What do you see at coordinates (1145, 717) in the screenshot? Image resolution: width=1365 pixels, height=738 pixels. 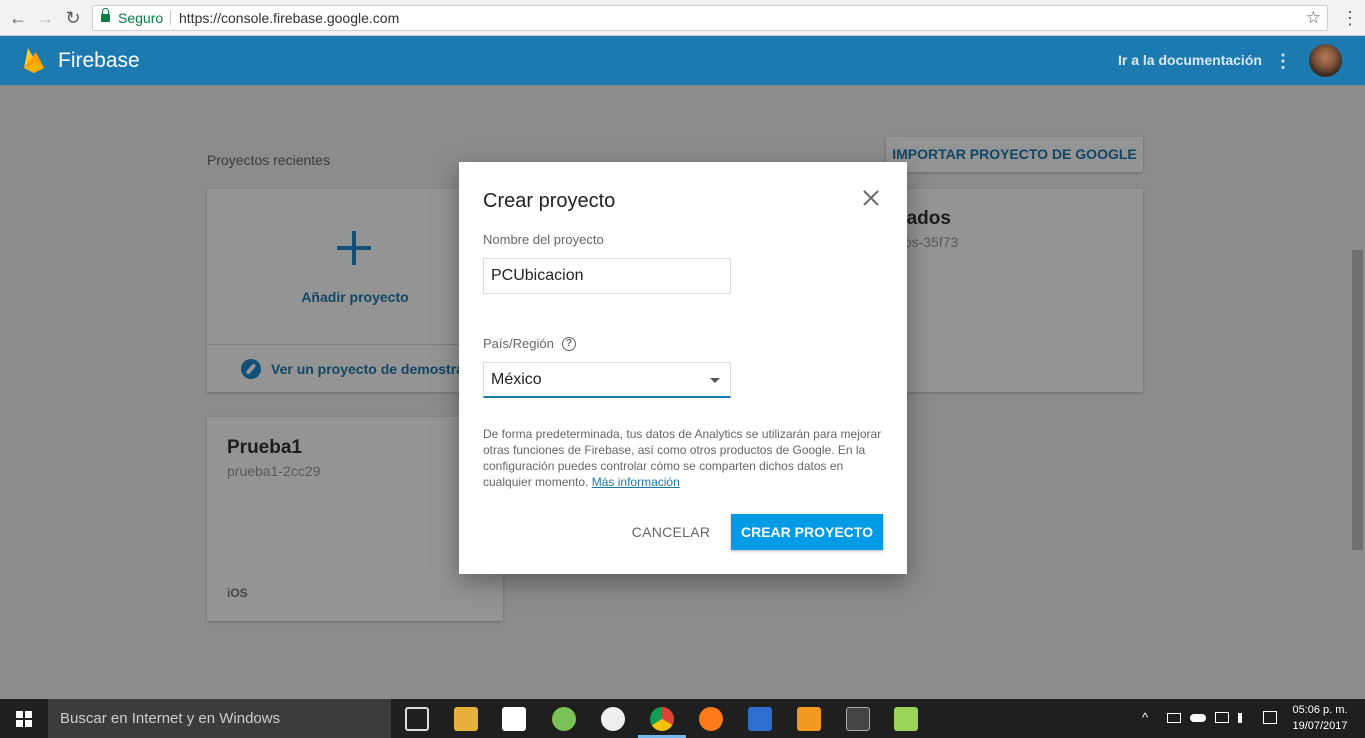 I see `chevron-up-icon: ^` at bounding box center [1145, 717].